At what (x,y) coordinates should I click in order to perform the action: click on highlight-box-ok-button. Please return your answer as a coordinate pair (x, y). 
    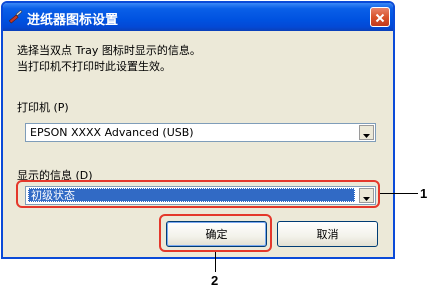
    Looking at the image, I should click on (215, 233).